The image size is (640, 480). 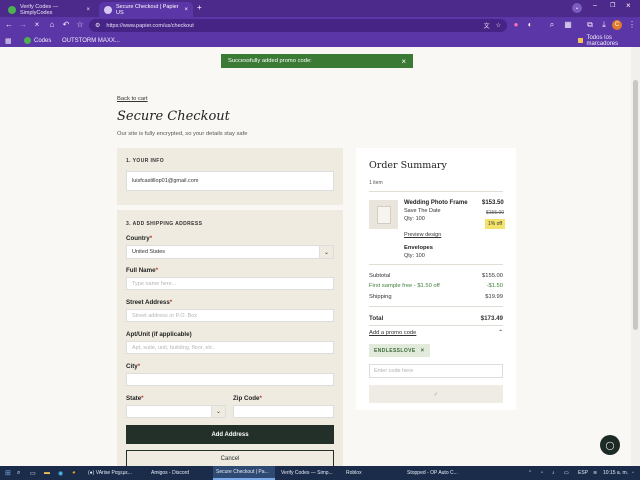 What do you see at coordinates (39, 9) in the screenshot?
I see `tab-title: Verify Codes — SimplyCodes` at bounding box center [39, 9].